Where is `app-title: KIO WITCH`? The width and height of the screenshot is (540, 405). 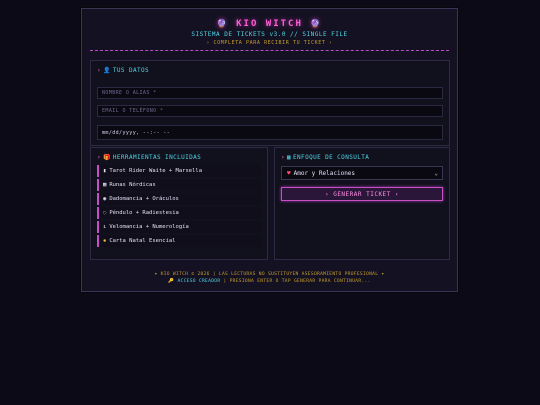 app-title: KIO WITCH is located at coordinates (269, 24).